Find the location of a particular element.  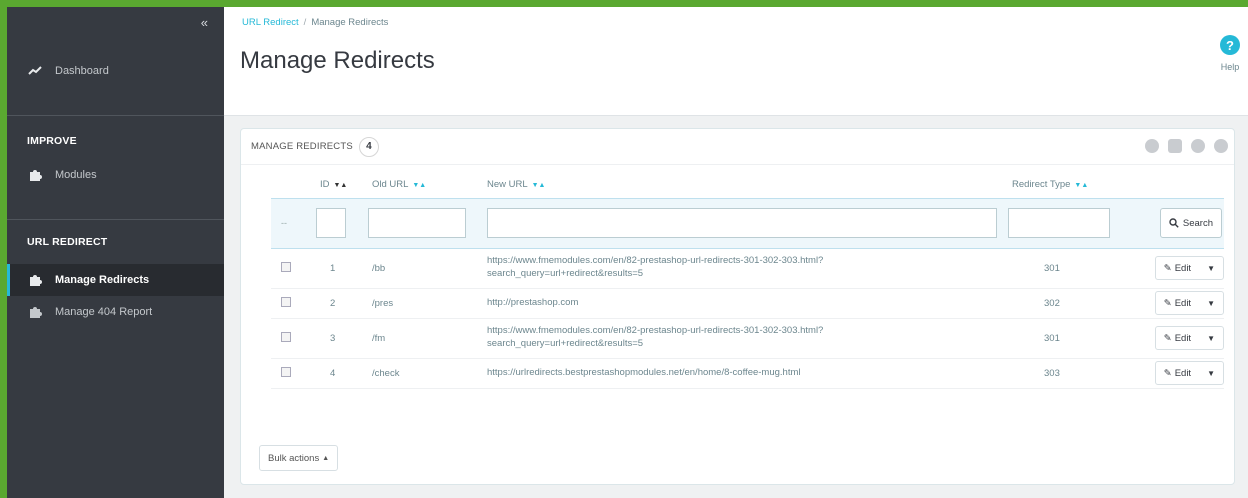

sidebar-item-manage-redirects: Manage Redirects is located at coordinates (115, 280).